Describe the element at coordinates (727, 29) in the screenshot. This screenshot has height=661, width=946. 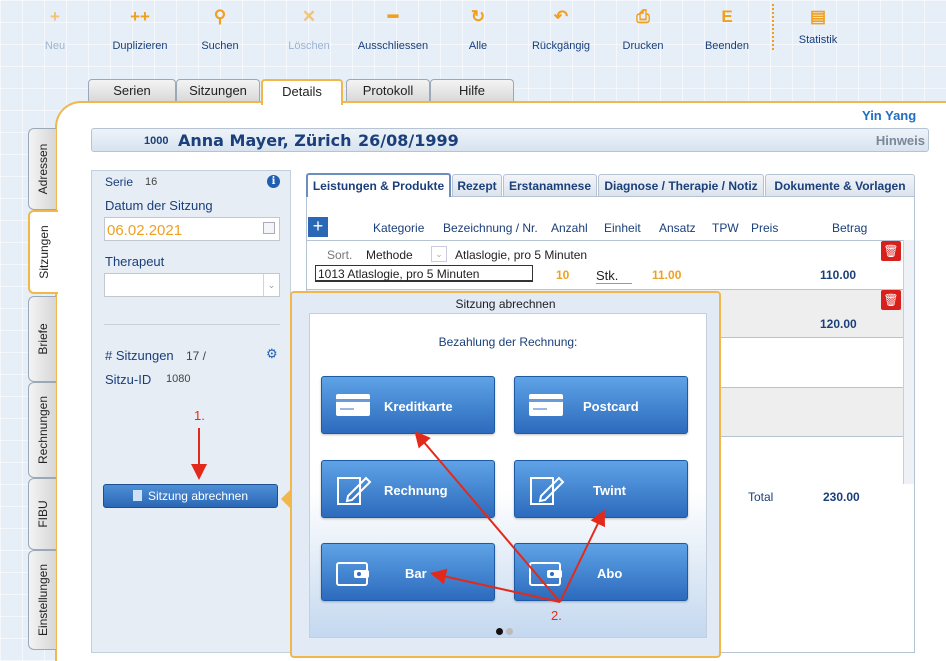
I see `quit-button: E Beenden` at that location.